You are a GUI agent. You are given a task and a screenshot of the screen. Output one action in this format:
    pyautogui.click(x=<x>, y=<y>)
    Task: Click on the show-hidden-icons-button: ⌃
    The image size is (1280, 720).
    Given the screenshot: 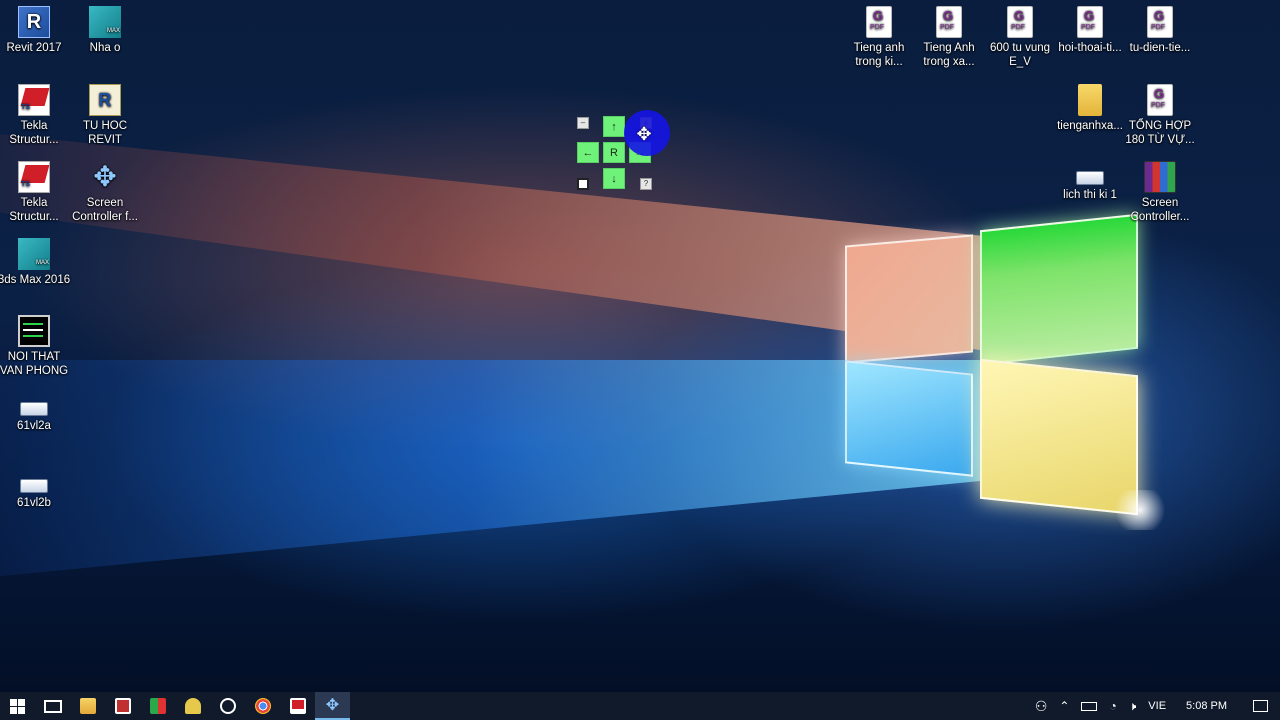 What is the action you would take?
    pyautogui.click(x=1064, y=706)
    